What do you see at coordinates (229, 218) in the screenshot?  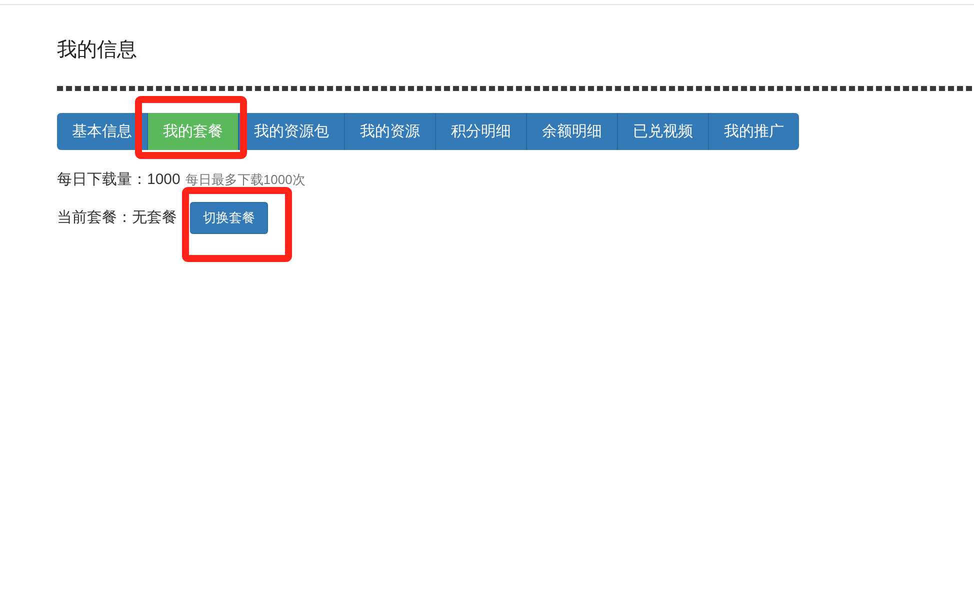 I see `switch-plan-button: 切换套餐` at bounding box center [229, 218].